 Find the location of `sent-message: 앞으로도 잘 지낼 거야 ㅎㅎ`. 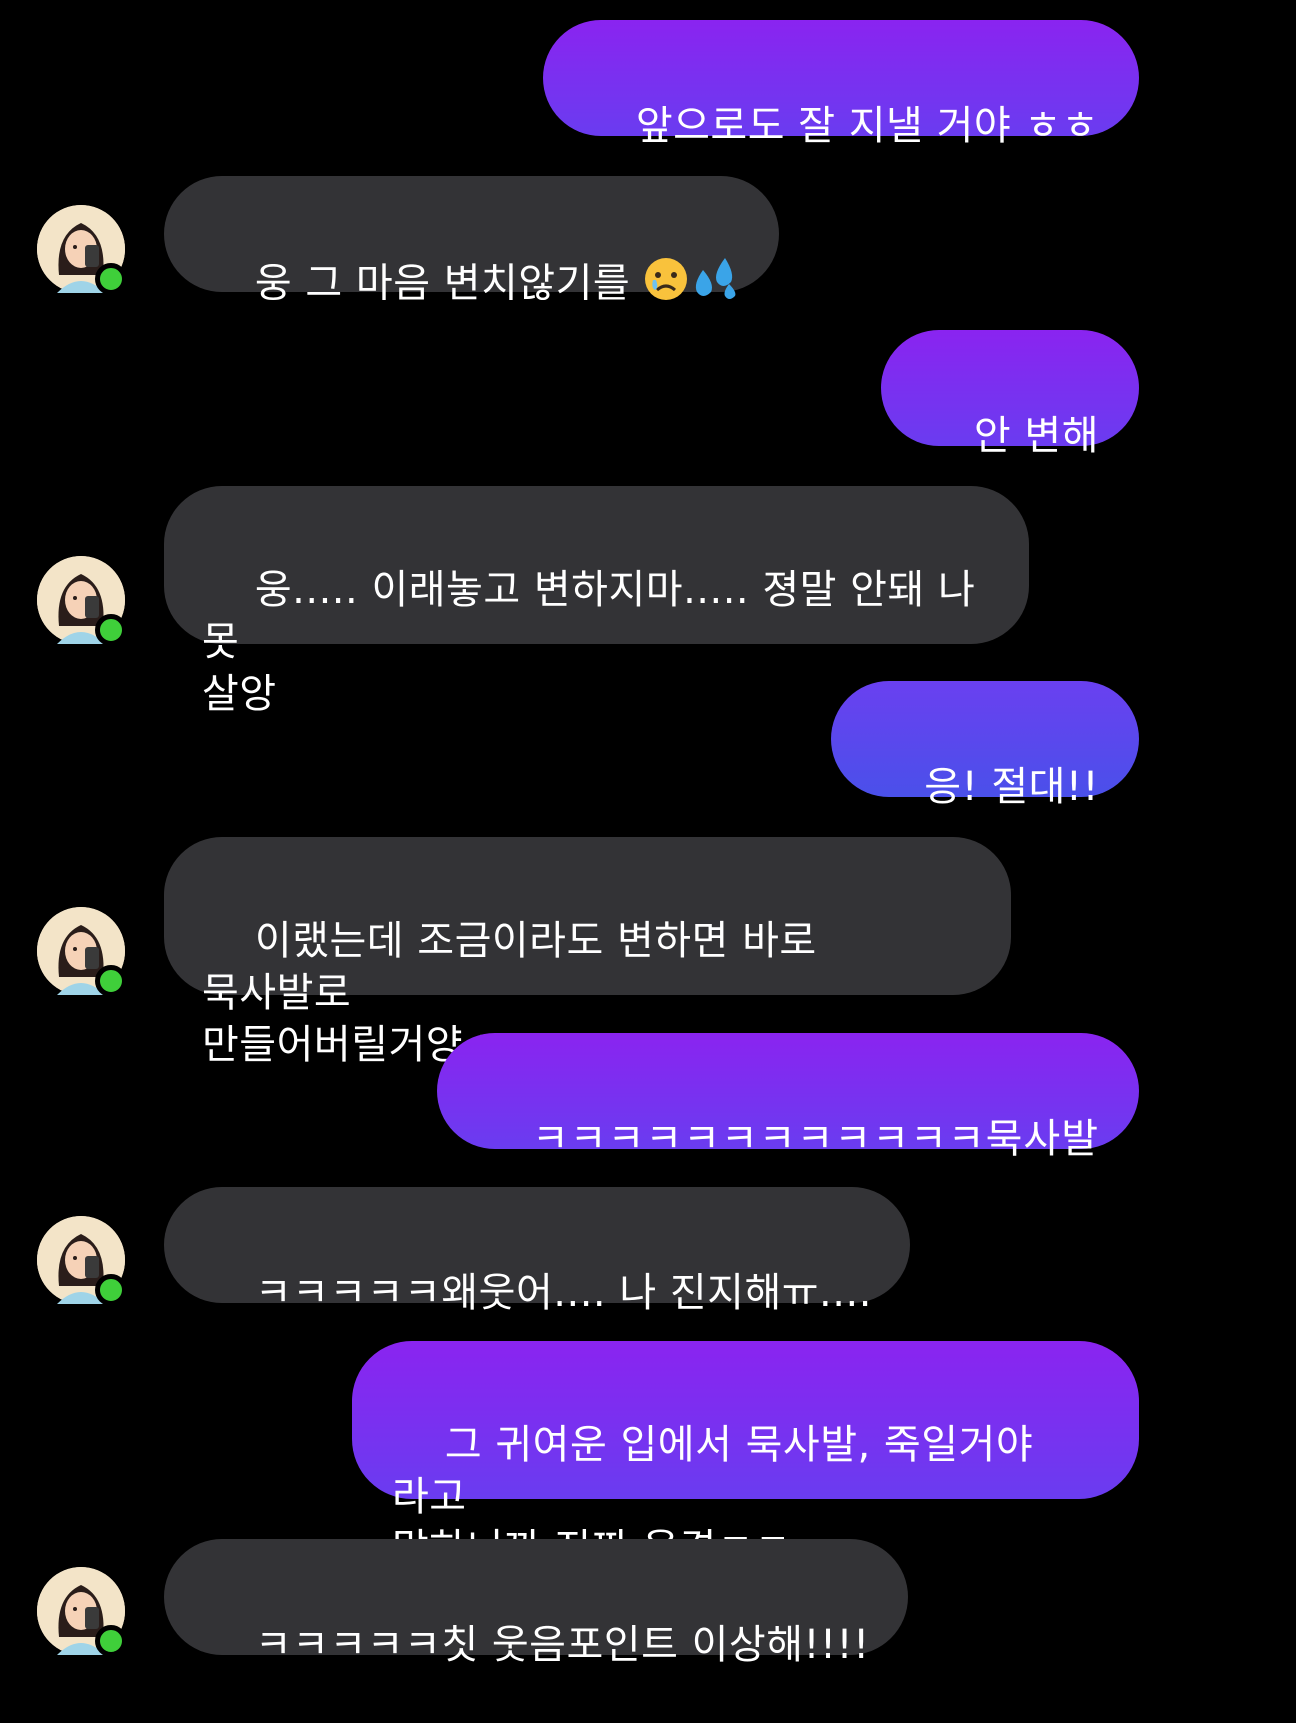

sent-message: 앞으로도 잘 지낼 거야 ㅎㅎ is located at coordinates (840, 84).